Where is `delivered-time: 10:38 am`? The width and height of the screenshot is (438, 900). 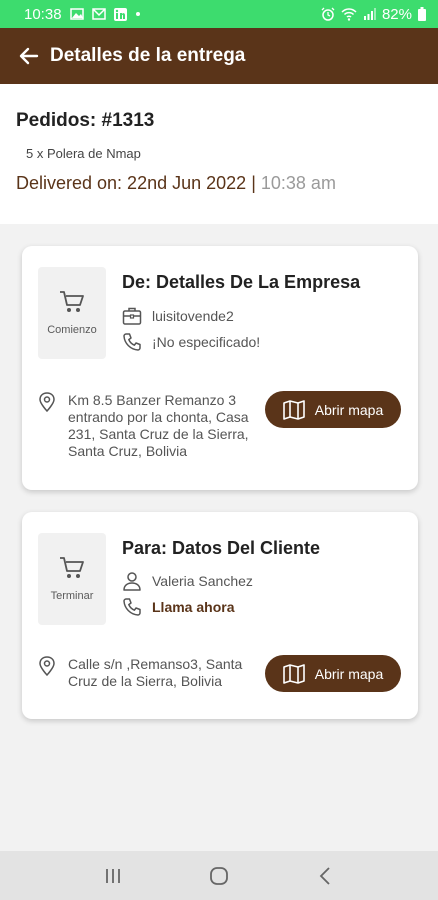 delivered-time: 10:38 am is located at coordinates (298, 183).